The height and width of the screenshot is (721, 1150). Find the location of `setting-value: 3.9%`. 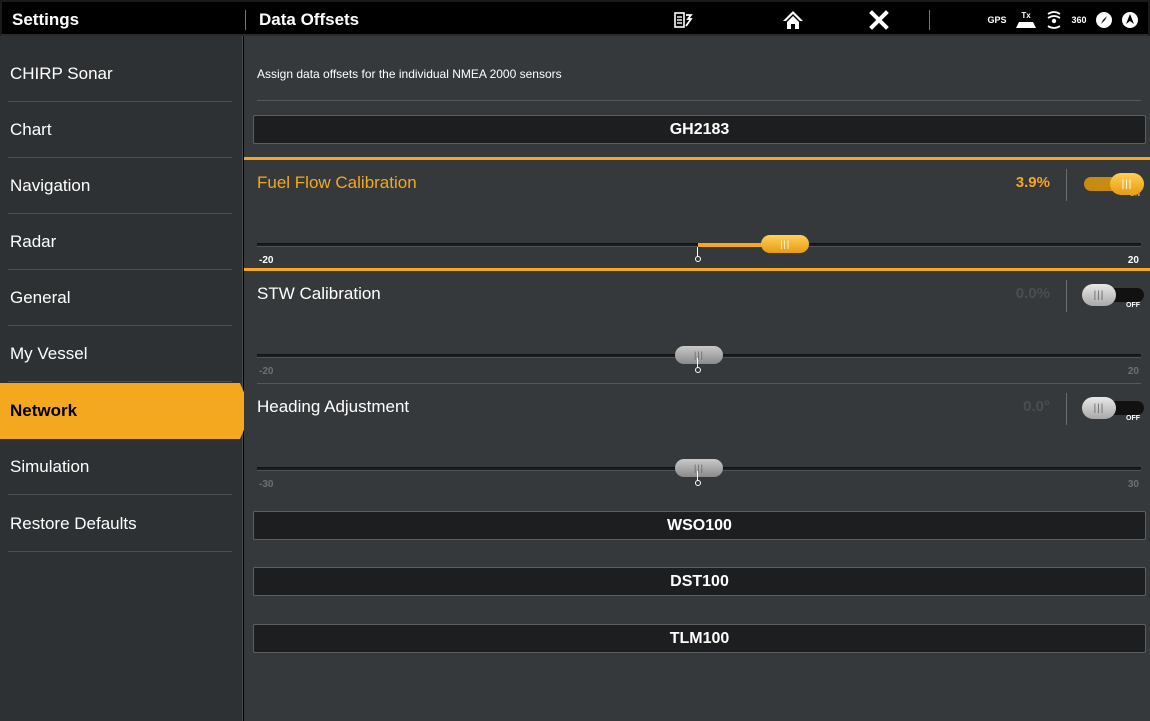

setting-value: 3.9% is located at coordinates (1032, 182).